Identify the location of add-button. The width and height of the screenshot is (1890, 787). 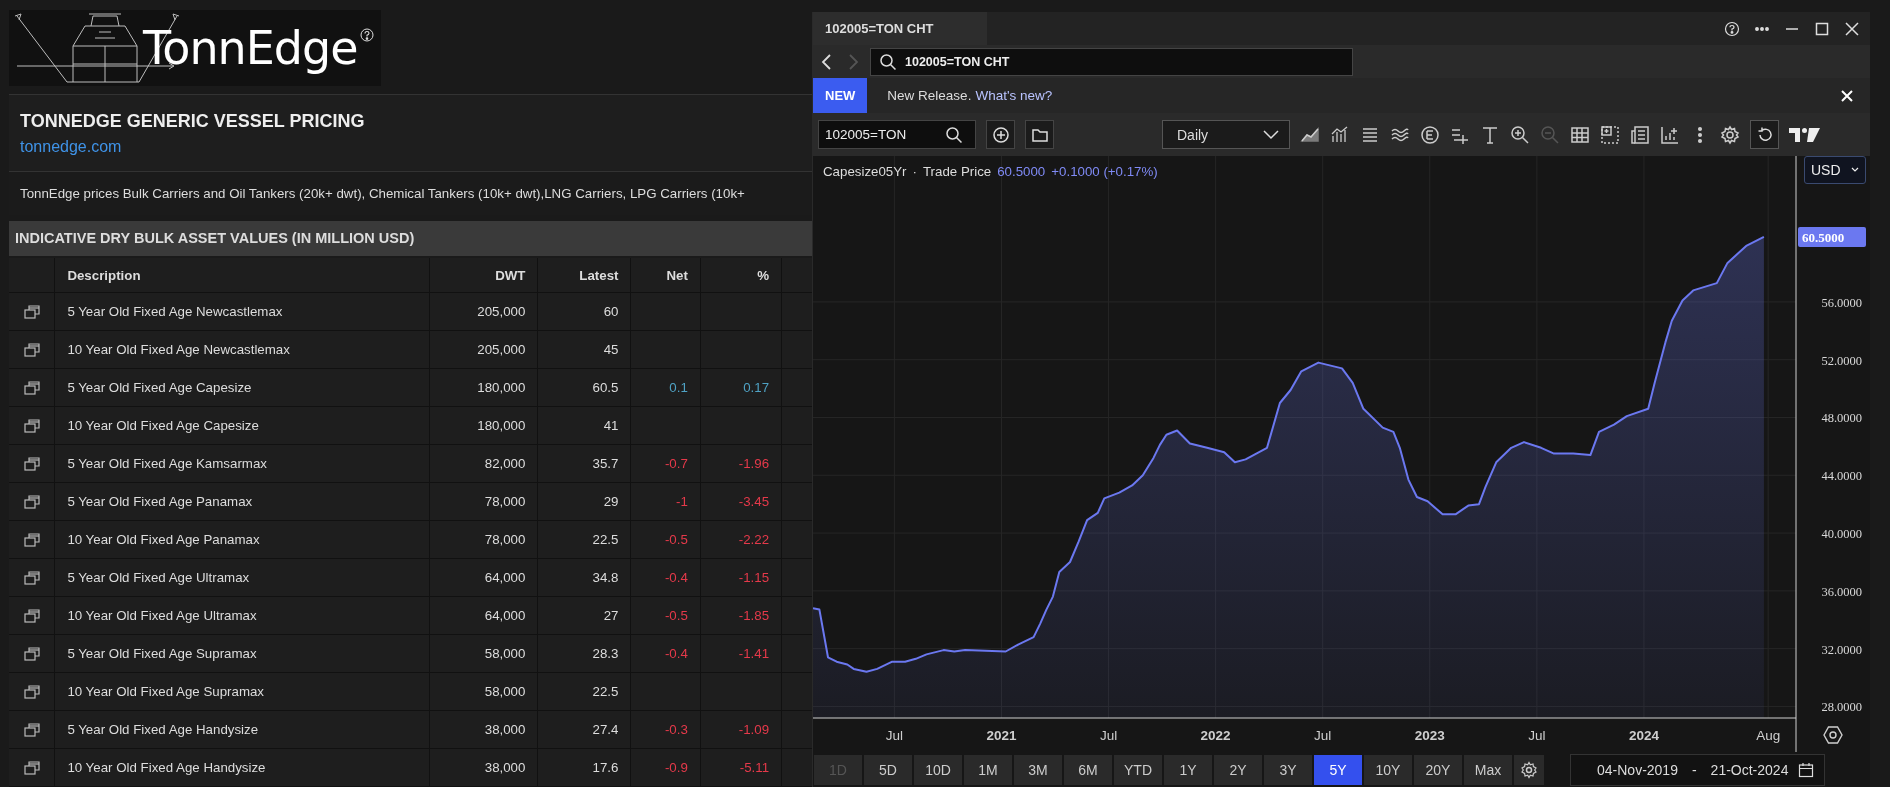
(1000, 134).